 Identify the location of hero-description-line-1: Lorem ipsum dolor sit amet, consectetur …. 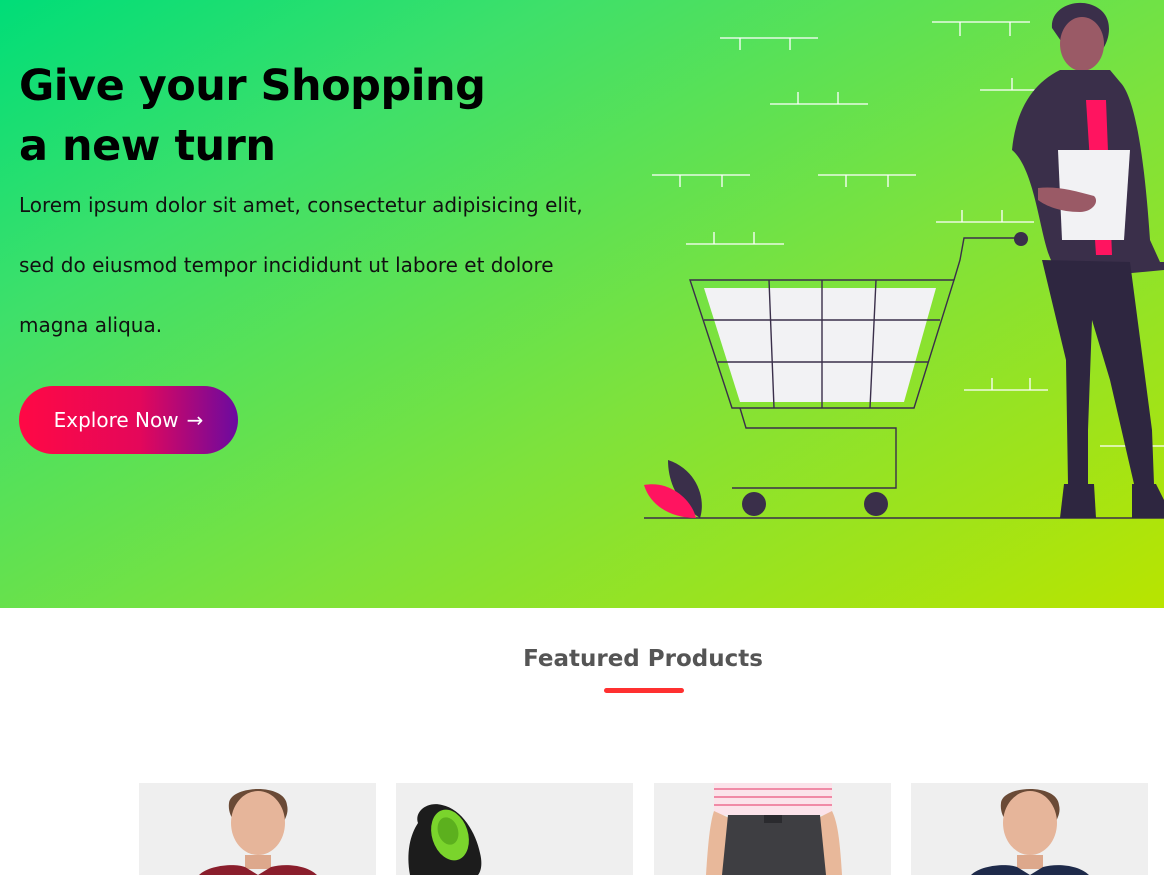
(301, 205).